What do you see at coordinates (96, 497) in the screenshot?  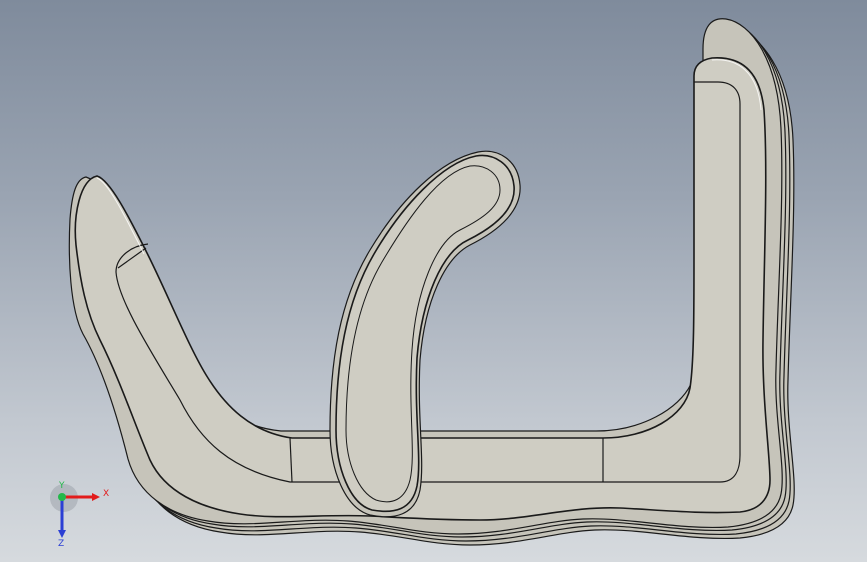 I see `x-axis-head` at bounding box center [96, 497].